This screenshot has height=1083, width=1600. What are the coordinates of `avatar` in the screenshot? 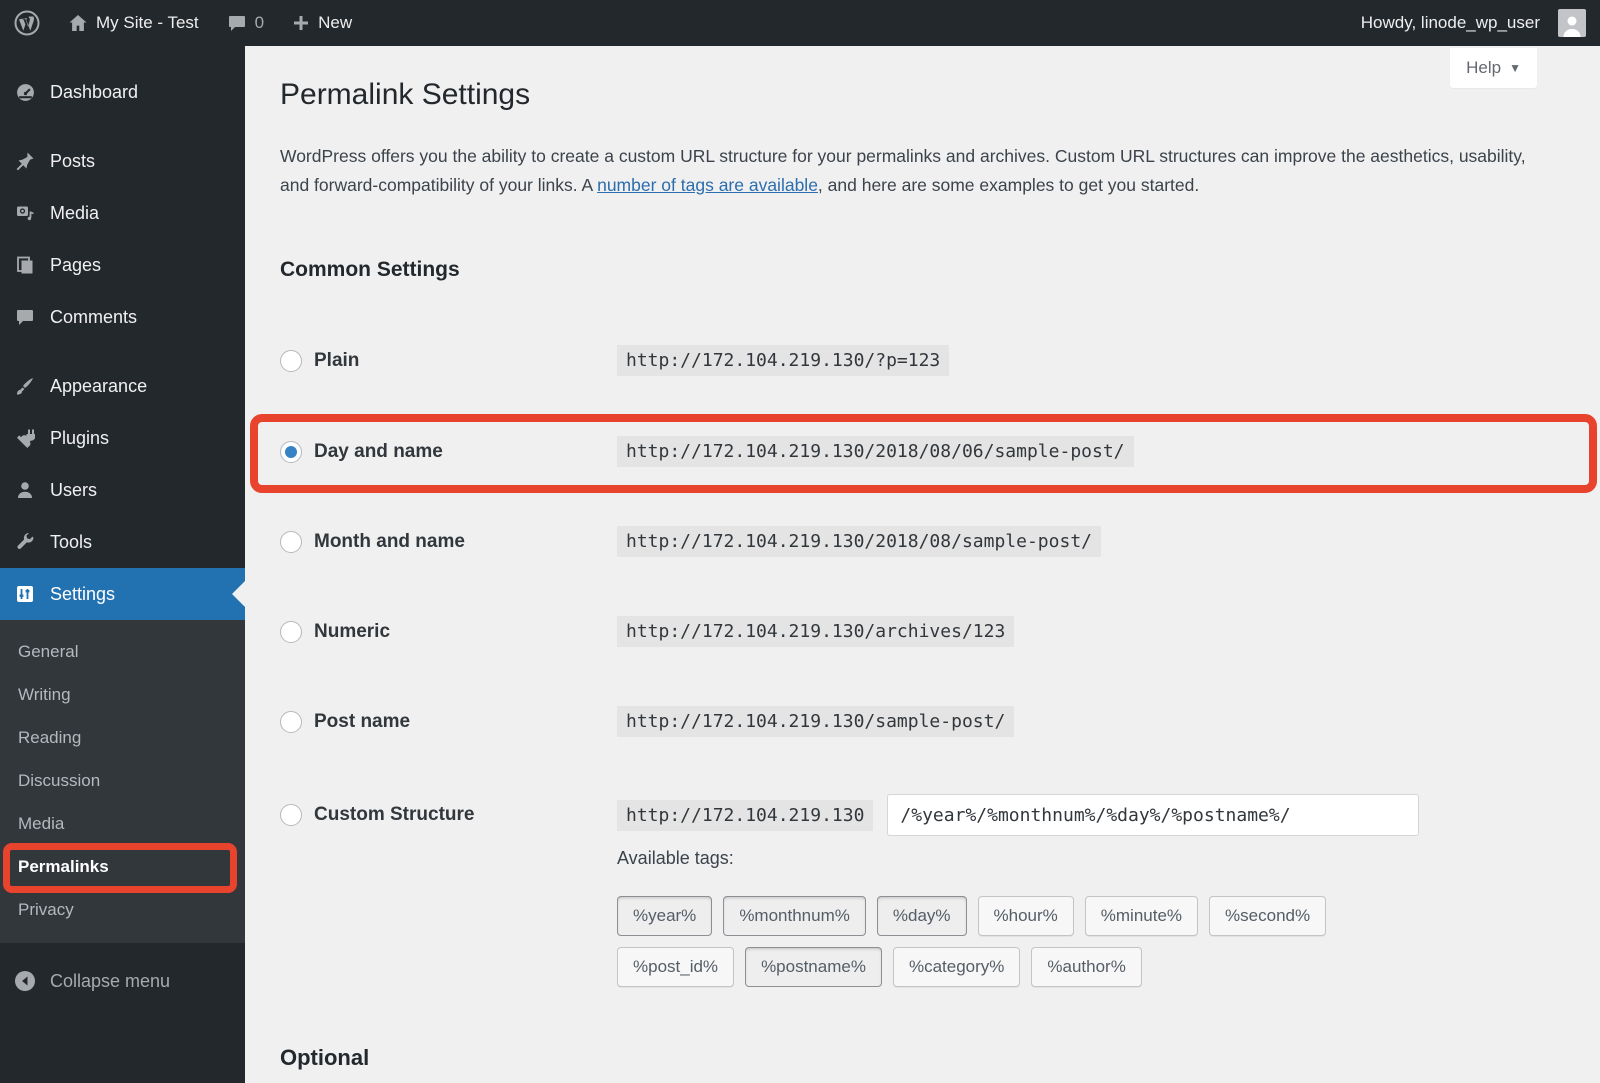 It's located at (1572, 23).